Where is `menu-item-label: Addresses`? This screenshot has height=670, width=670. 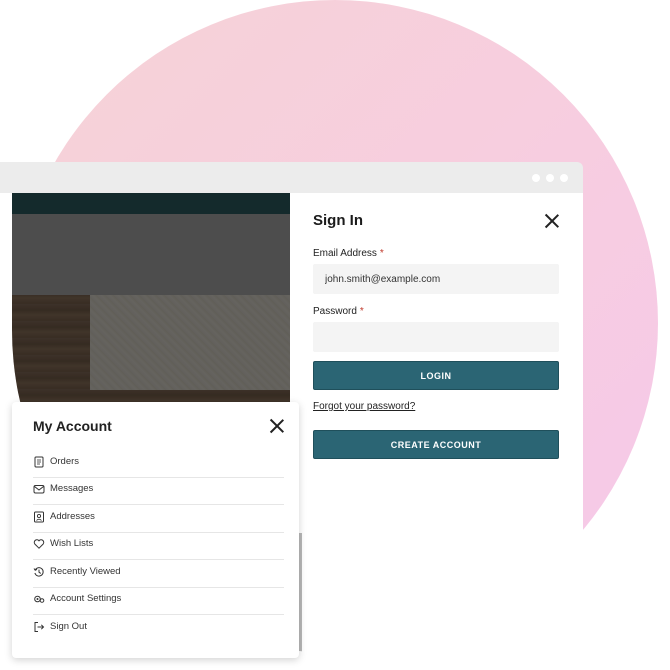
menu-item-label: Addresses is located at coordinates (72, 516).